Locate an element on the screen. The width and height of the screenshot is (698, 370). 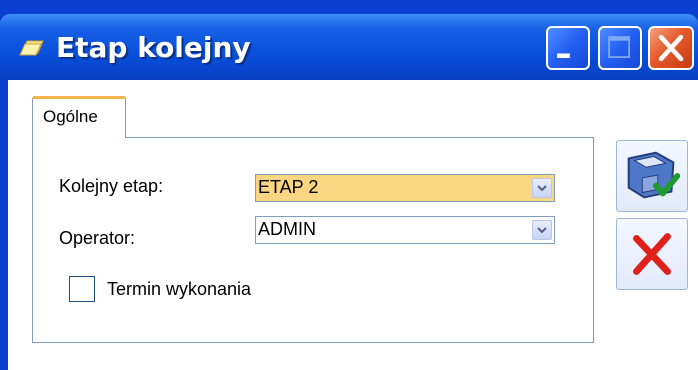
close-button is located at coordinates (671, 48).